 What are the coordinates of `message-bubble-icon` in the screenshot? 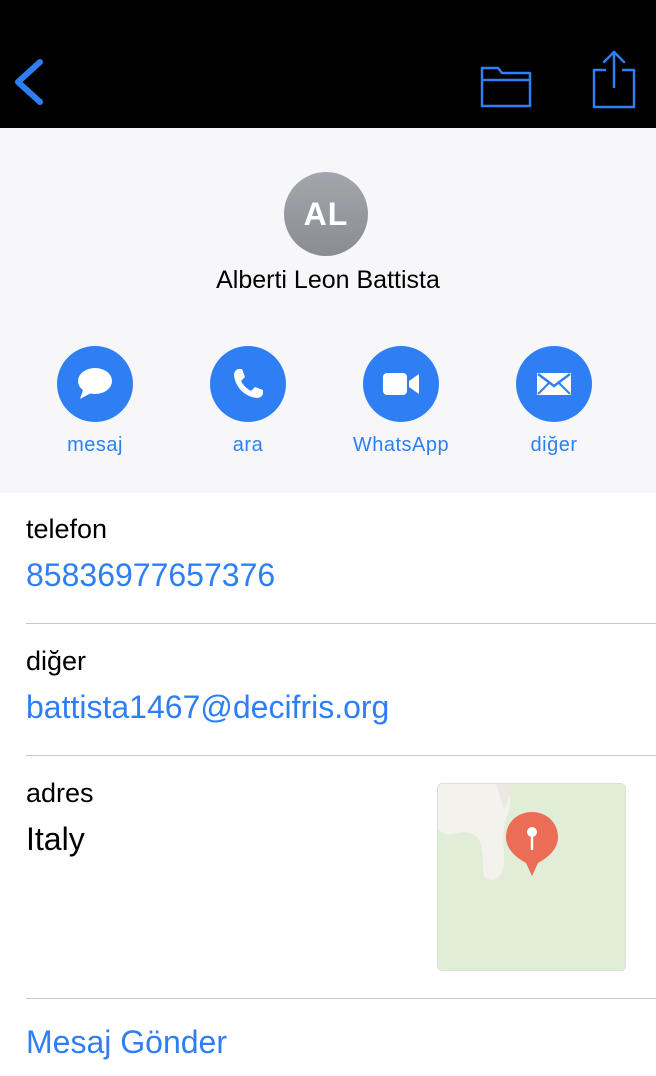 It's located at (95, 383).